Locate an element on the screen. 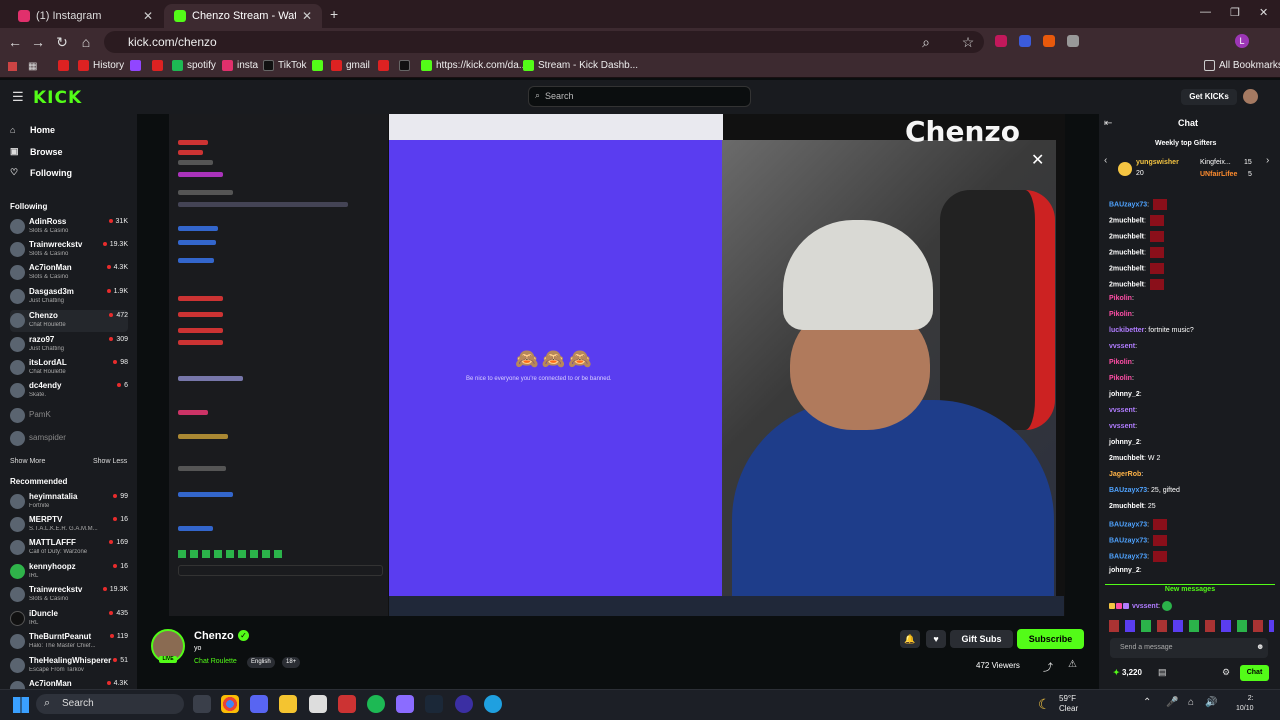 Image resolution: width=1280 pixels, height=720 pixels. show-less-button: Show Less is located at coordinates (110, 461).